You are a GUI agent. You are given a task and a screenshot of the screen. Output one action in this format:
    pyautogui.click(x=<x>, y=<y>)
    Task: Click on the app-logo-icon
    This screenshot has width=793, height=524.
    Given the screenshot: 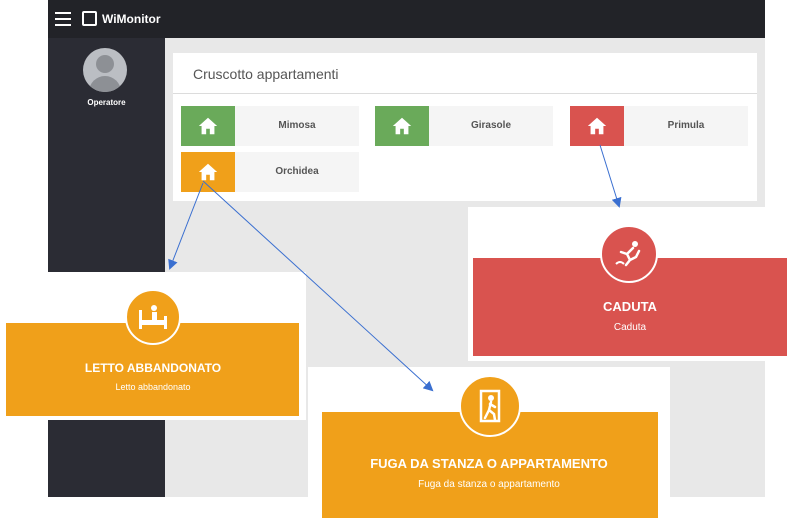 What is the action you would take?
    pyautogui.click(x=89, y=18)
    